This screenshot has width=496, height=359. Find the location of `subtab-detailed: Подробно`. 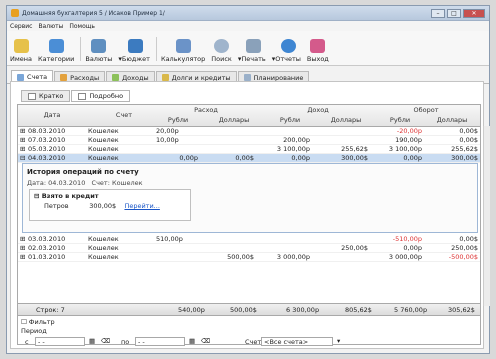

subtab-detailed: Подробно is located at coordinates (101, 96).